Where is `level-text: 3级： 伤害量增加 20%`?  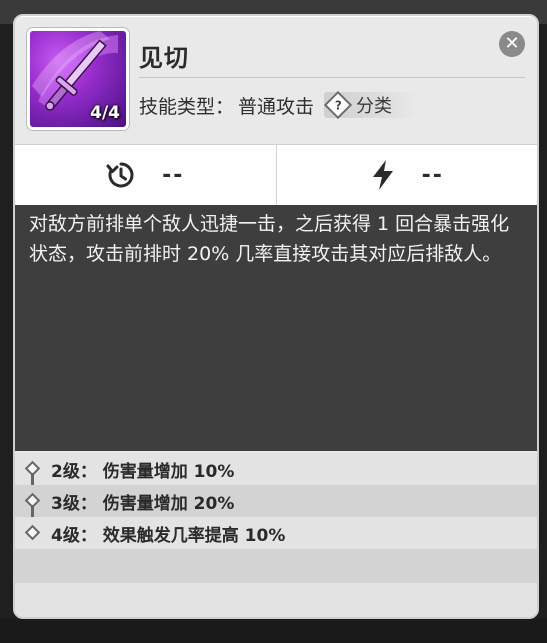
level-text: 3级： 伤害量增加 20% is located at coordinates (143, 503).